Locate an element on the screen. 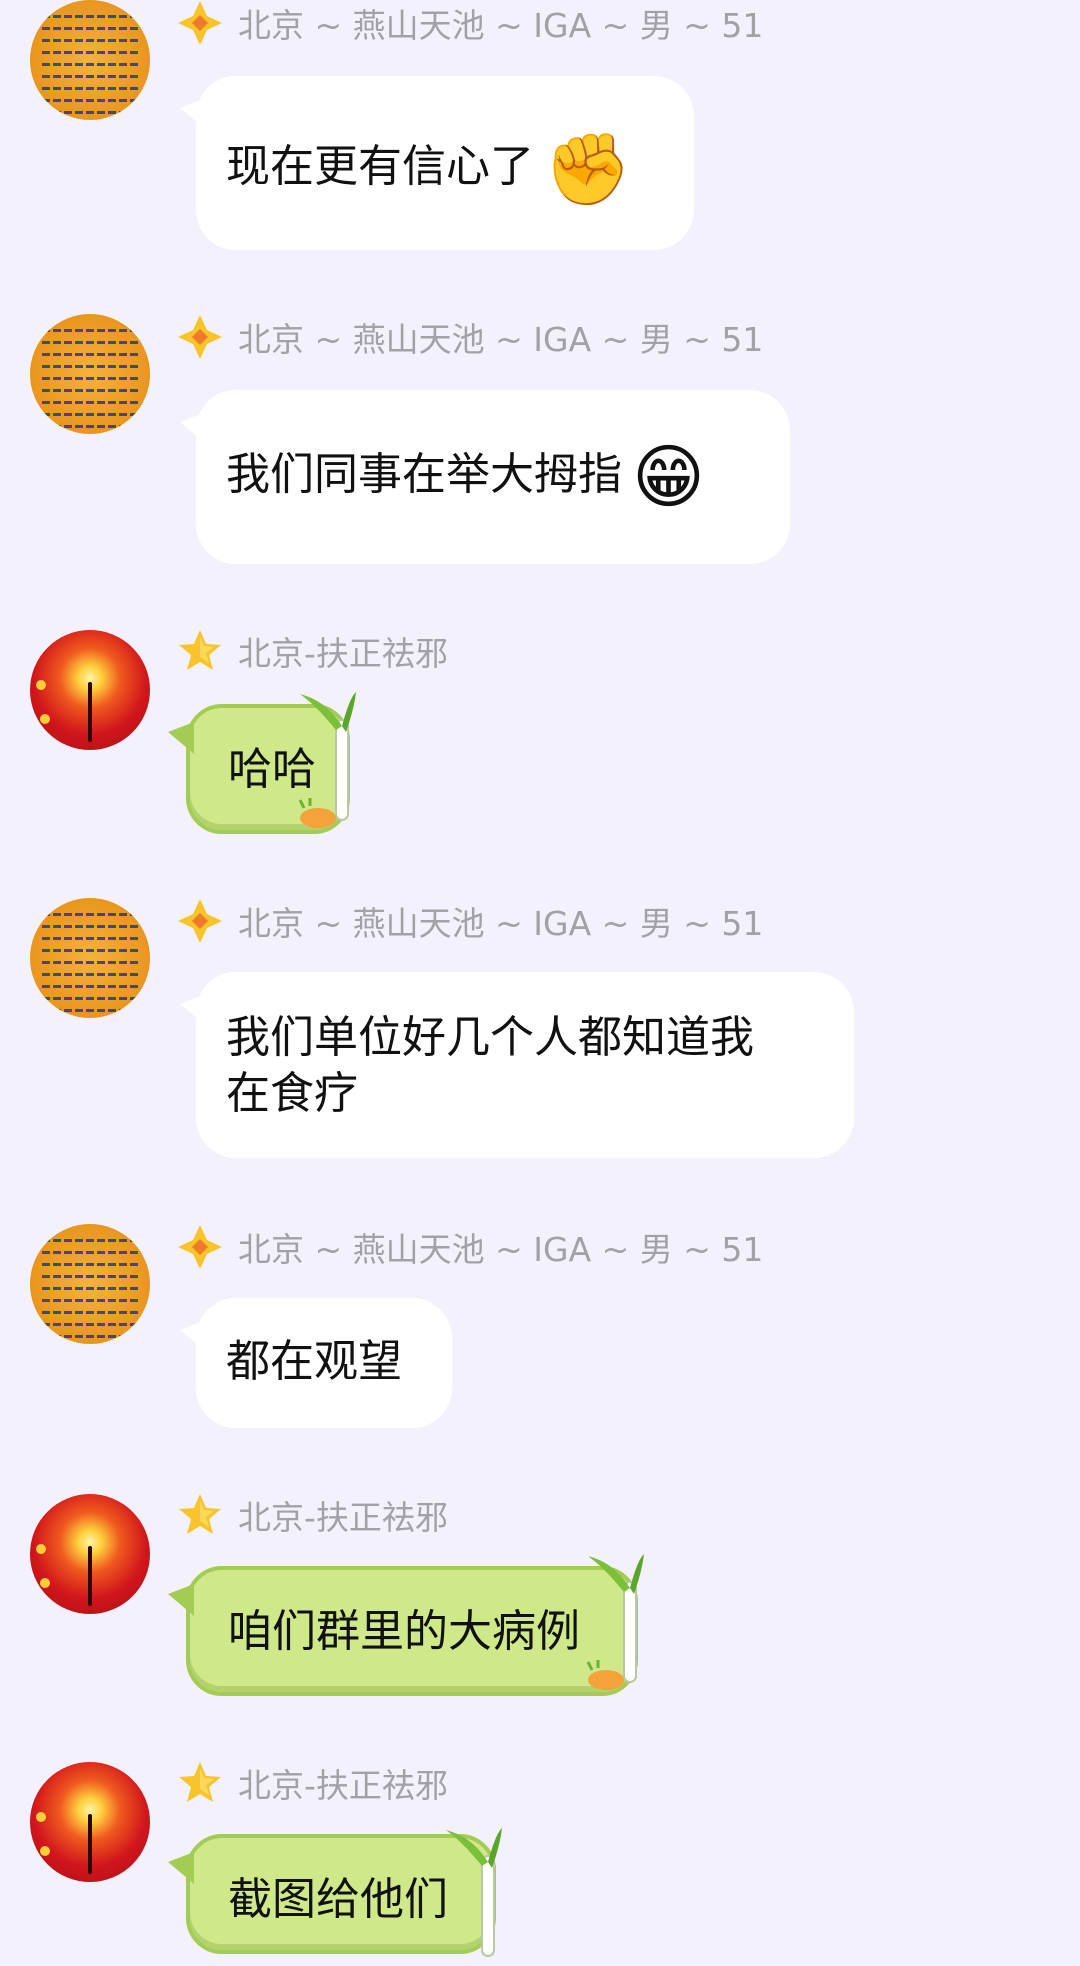 This screenshot has height=1966, width=1080. message-bubble: 我们同事在举大拇指 😁 is located at coordinates (485, 477).